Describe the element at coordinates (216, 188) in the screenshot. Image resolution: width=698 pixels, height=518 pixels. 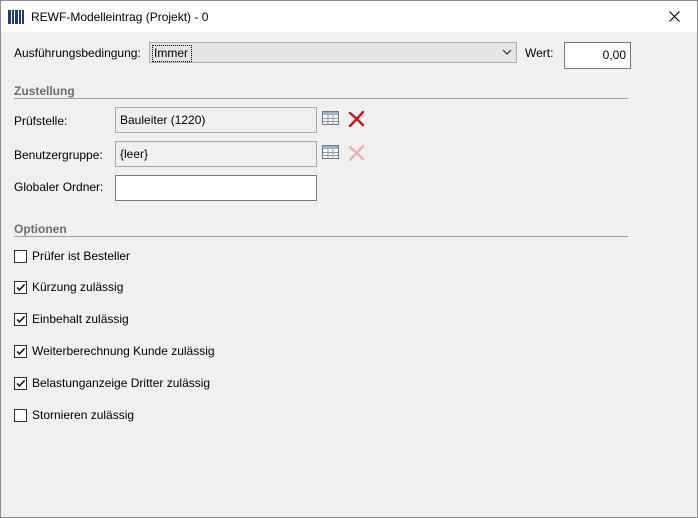
I see `globaler-ordner-input` at that location.